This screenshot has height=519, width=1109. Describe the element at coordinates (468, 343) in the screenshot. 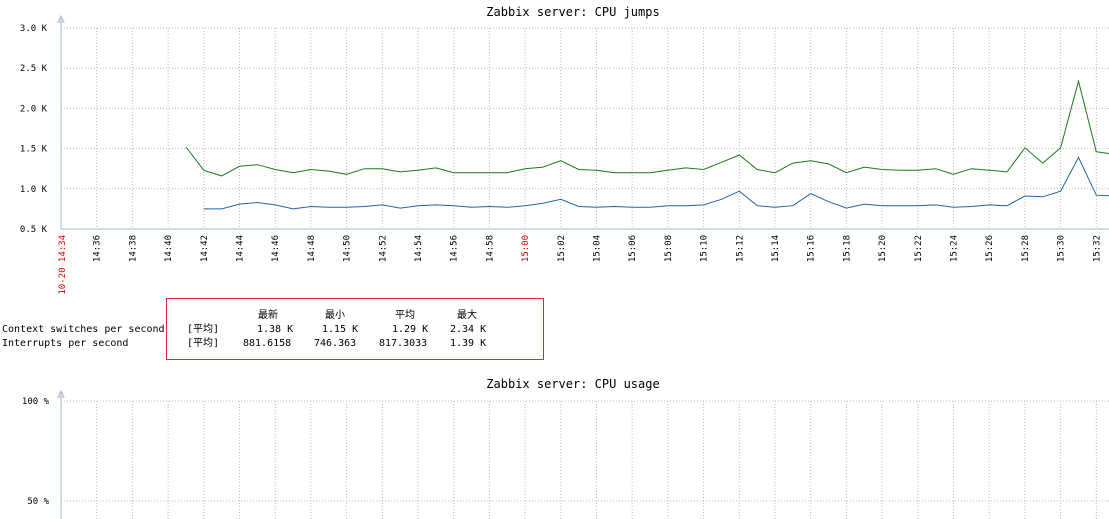

I see `legend-row-max: 1.39 K` at that location.